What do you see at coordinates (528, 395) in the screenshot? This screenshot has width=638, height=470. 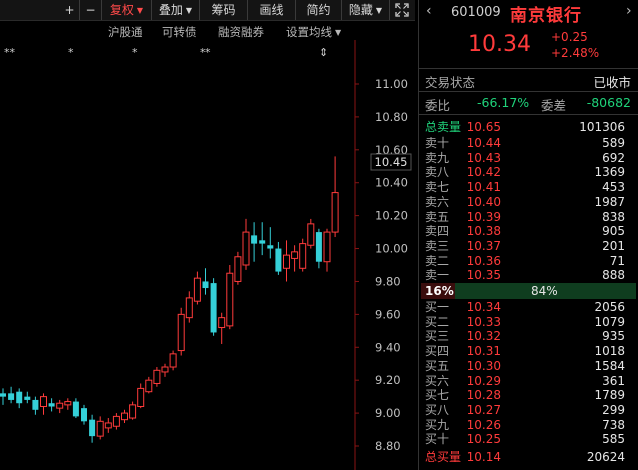 I see `order-book-row: 买七 10.28 1789` at bounding box center [528, 395].